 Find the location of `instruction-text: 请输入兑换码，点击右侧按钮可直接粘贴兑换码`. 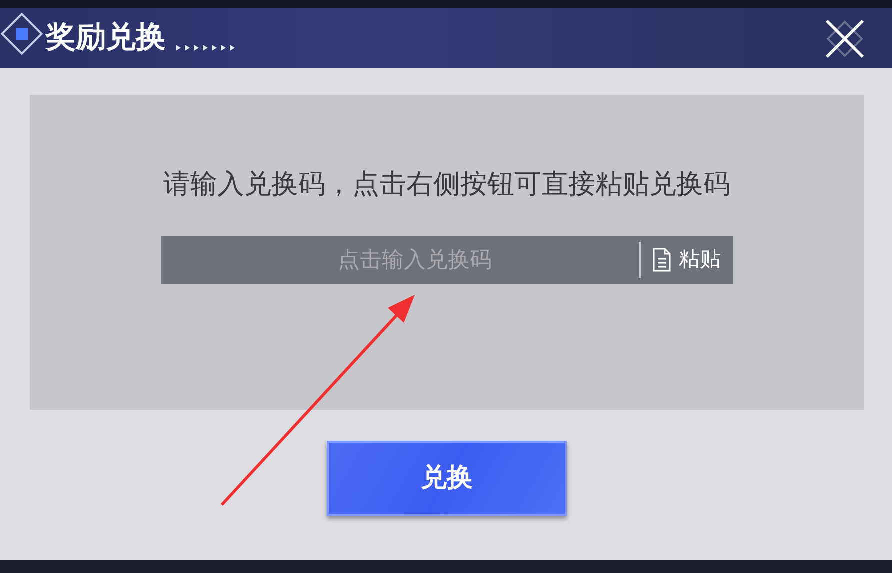

instruction-text: 请输入兑换码，点击右侧按钮可直接粘贴兑换码 is located at coordinates (447, 185).